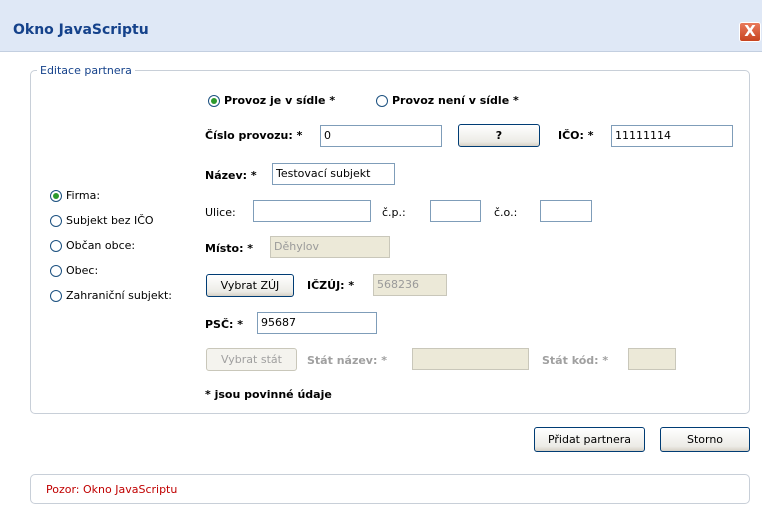 The height and width of the screenshot is (519, 762). Describe the element at coordinates (214, 101) in the screenshot. I see `radio-provoz-v-sidle` at that location.